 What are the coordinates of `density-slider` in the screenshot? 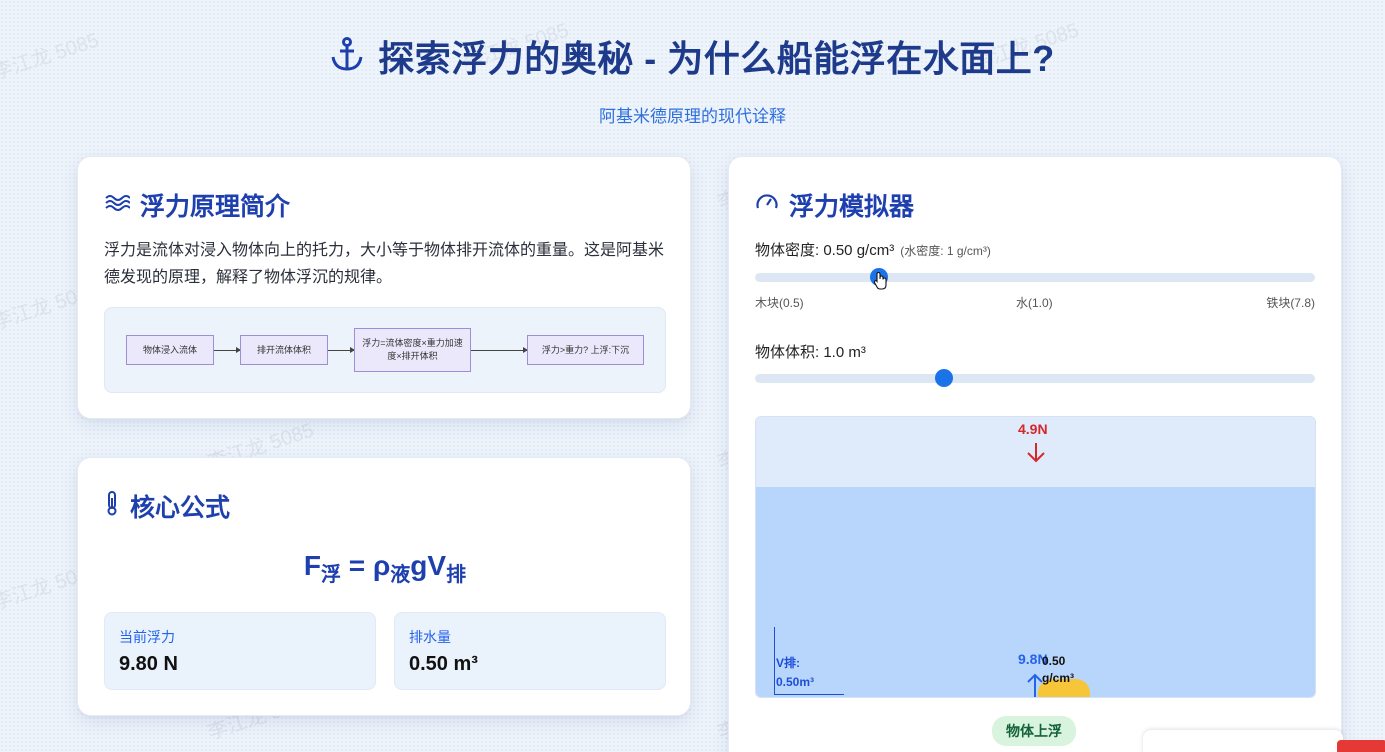 It's located at (1035, 277).